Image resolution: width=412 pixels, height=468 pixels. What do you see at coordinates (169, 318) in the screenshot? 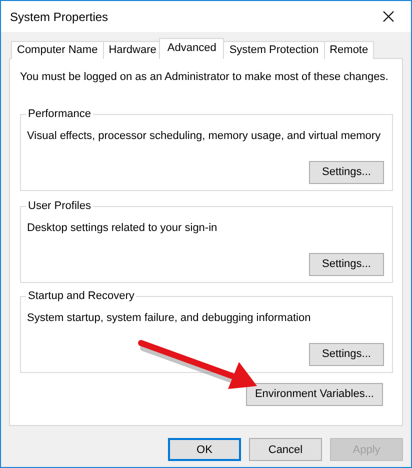
I see `group-description: System startup, system failure, and debugging information` at bounding box center [169, 318].